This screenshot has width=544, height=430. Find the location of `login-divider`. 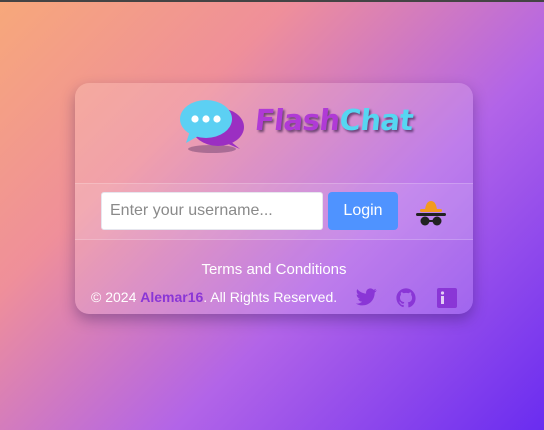

login-divider is located at coordinates (274, 239).